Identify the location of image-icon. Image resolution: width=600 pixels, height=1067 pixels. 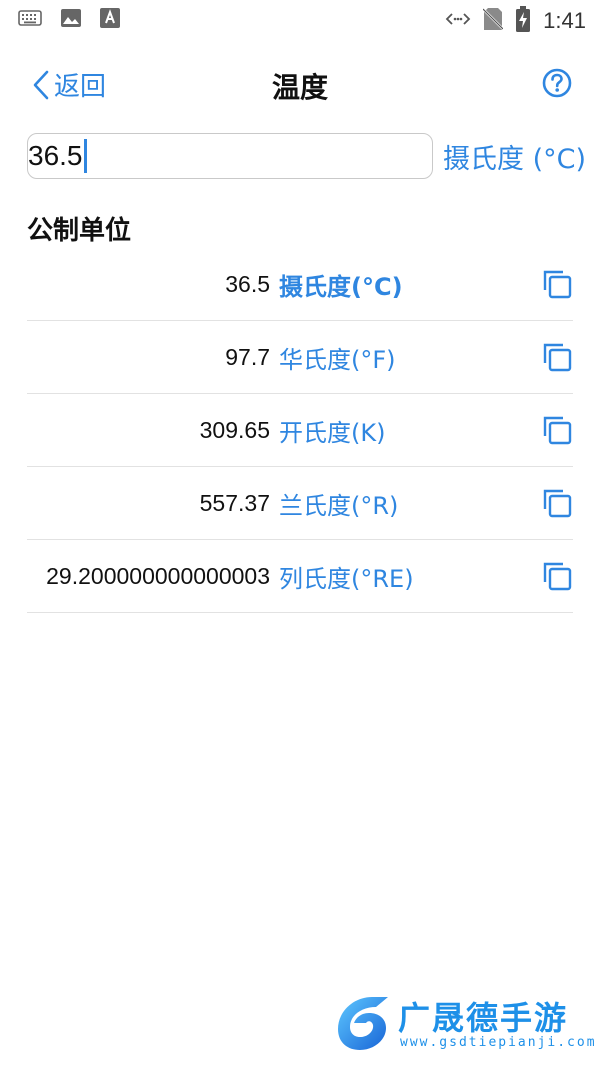
(71, 20).